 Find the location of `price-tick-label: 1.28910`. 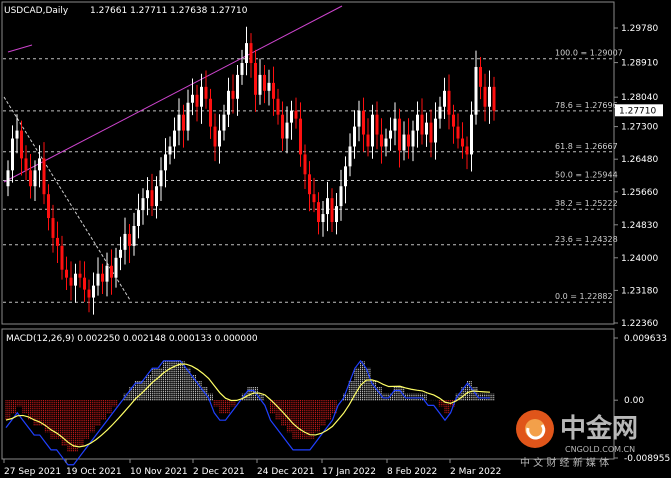

price-tick-label: 1.28910 is located at coordinates (639, 64).